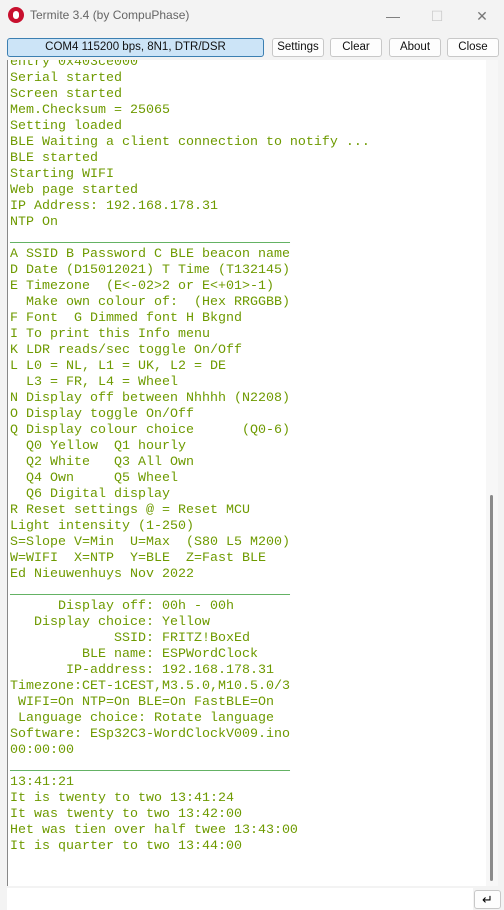  What do you see at coordinates (393, 16) in the screenshot?
I see `minimize-button: —` at bounding box center [393, 16].